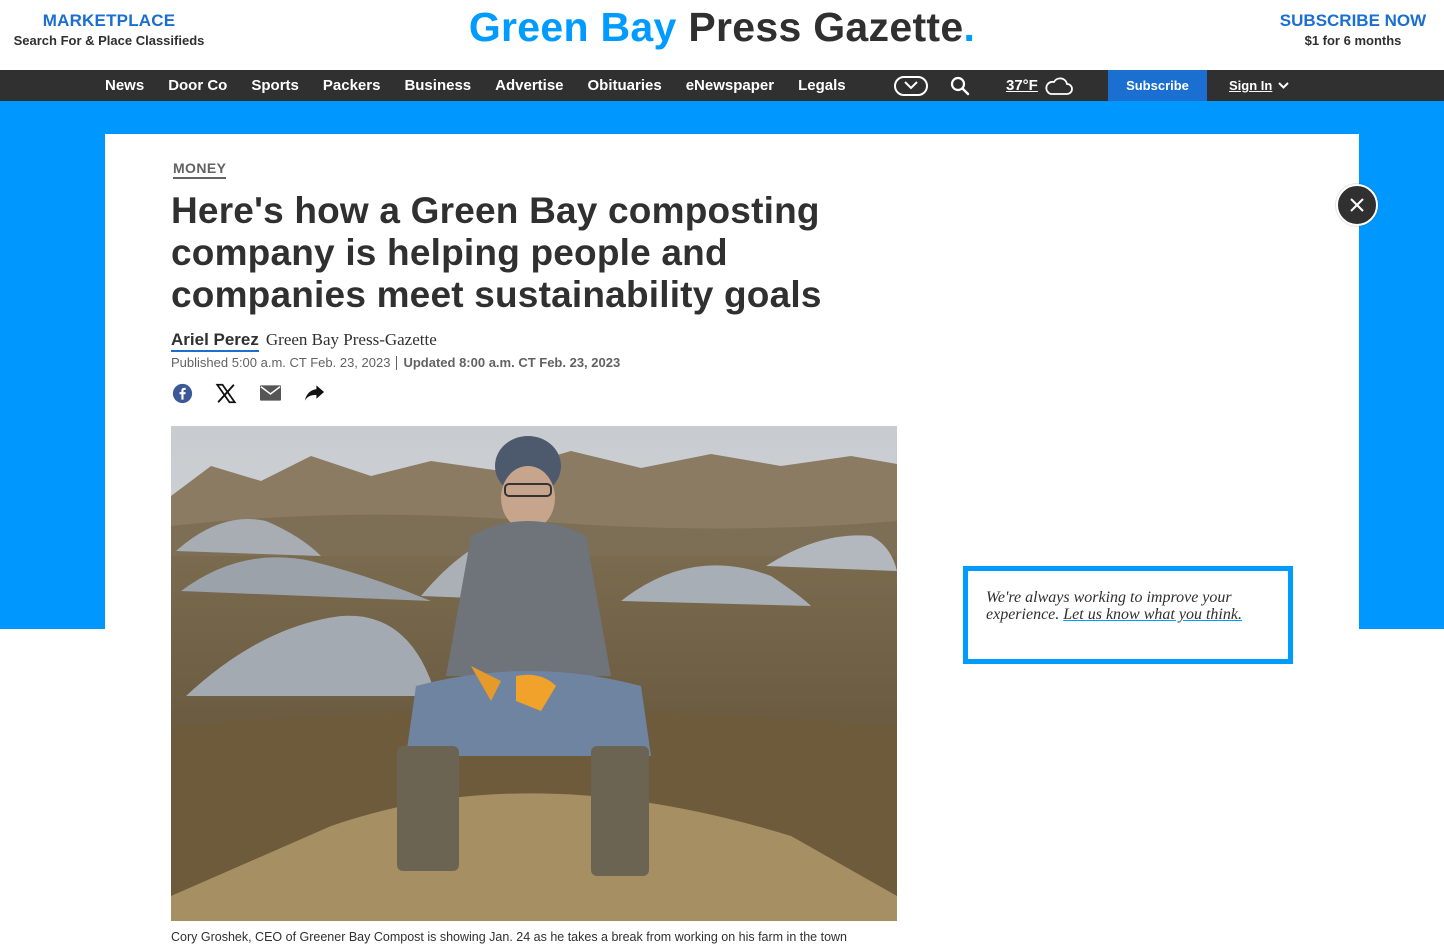 This screenshot has width=1444, height=944. I want to click on sign-in-button: Sign In, so click(1259, 85).